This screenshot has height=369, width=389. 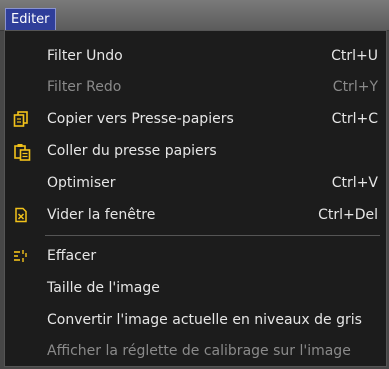 I want to click on menu-item-paste-clipboard: Coller du presse papiers, so click(x=195, y=151).